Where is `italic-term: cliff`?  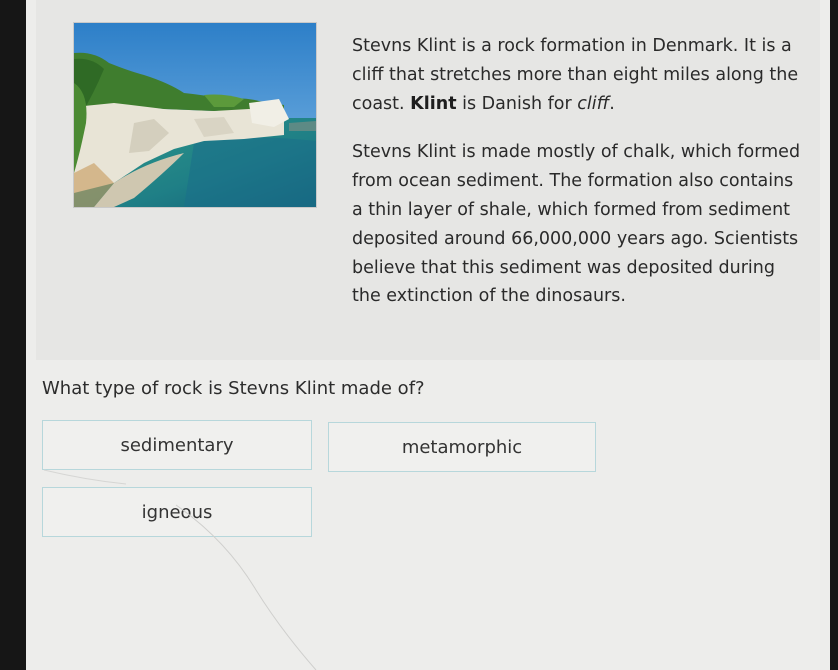
italic-term: cliff is located at coordinates (593, 103).